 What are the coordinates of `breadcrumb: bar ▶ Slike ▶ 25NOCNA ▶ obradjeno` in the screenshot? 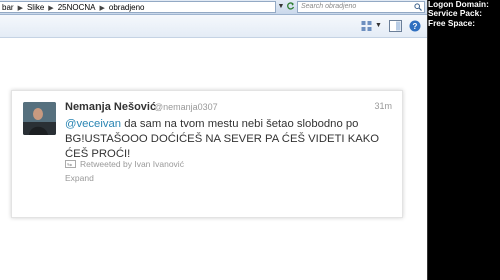 It's located at (138, 7).